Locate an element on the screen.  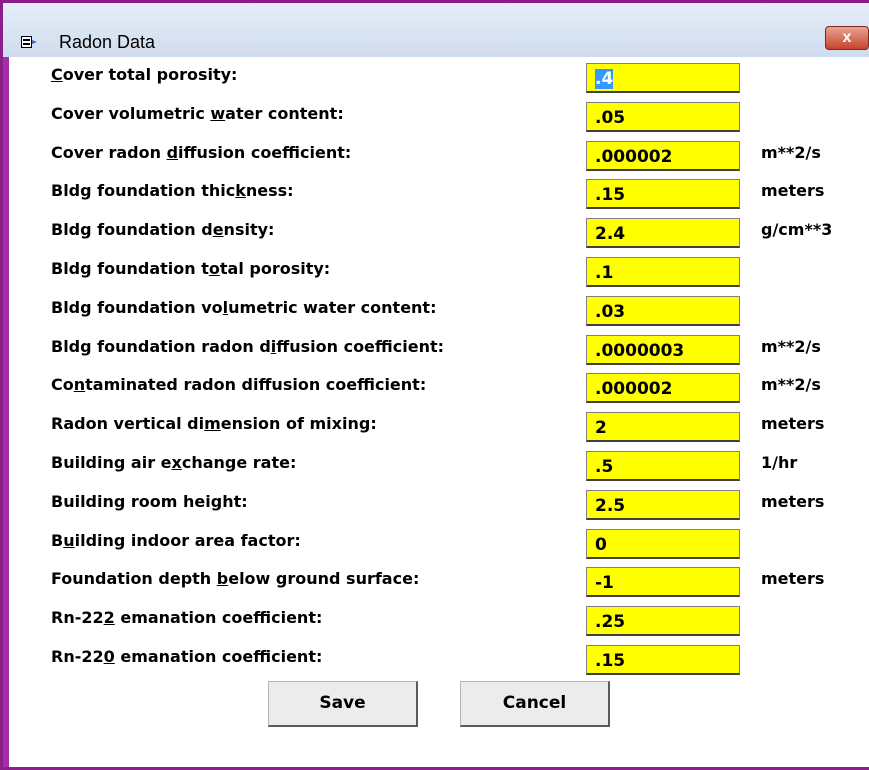
form-row: Building room height: 2.5 meters is located at coordinates (439, 504).